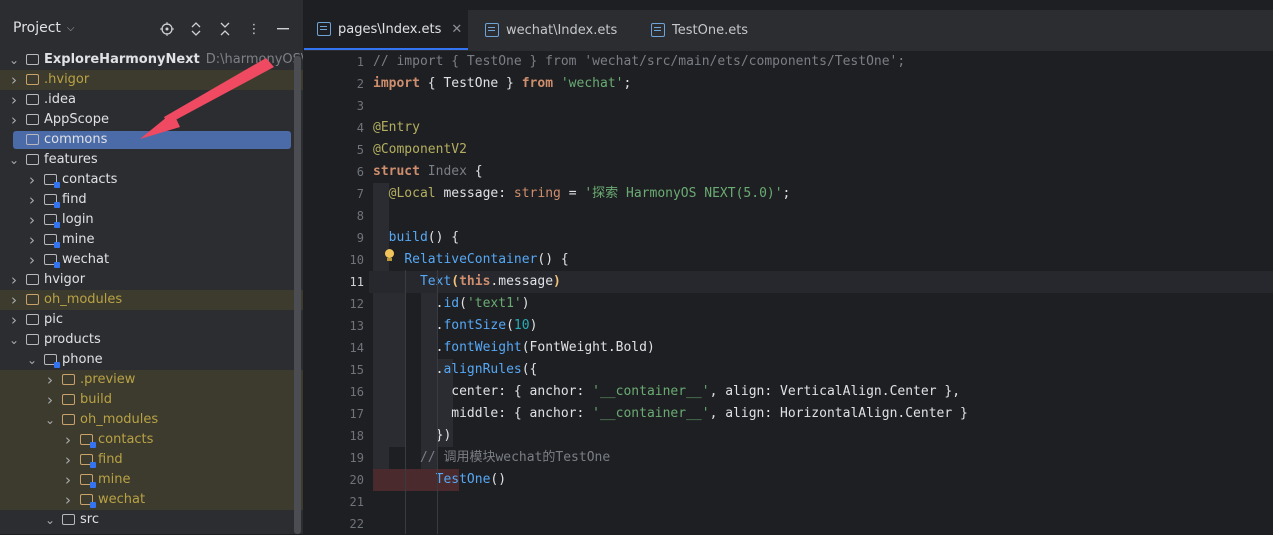 This screenshot has height=535, width=1273. Describe the element at coordinates (821, 458) in the screenshot. I see `code-line: // 调用模块wechat的TestOne` at that location.